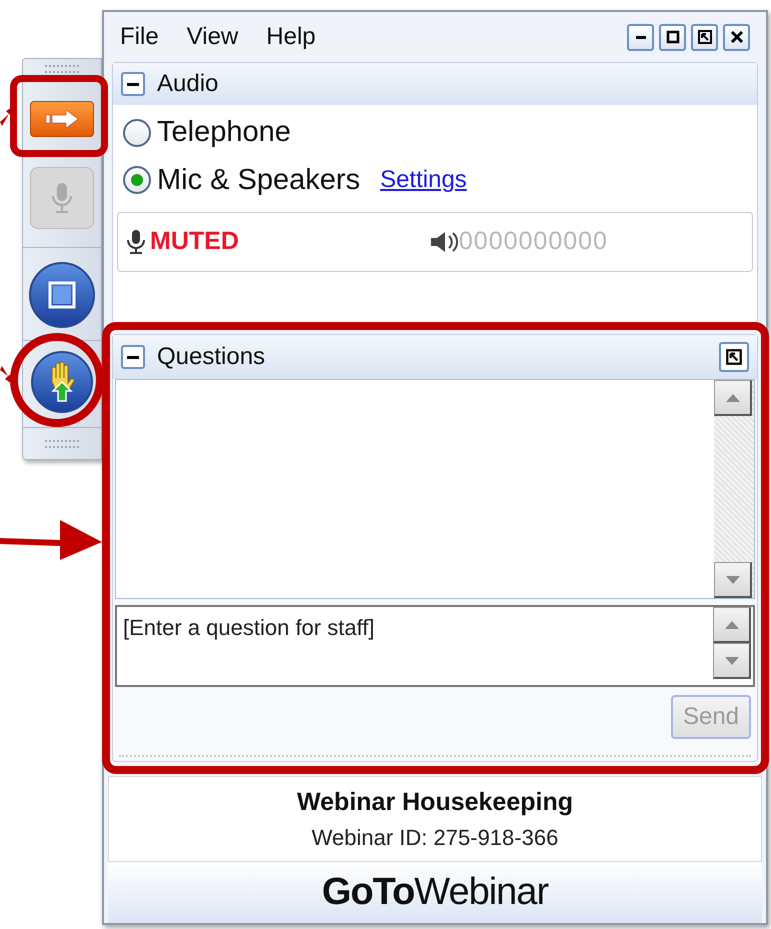  What do you see at coordinates (211, 357) in the screenshot?
I see `panel-title: Questions` at bounding box center [211, 357].